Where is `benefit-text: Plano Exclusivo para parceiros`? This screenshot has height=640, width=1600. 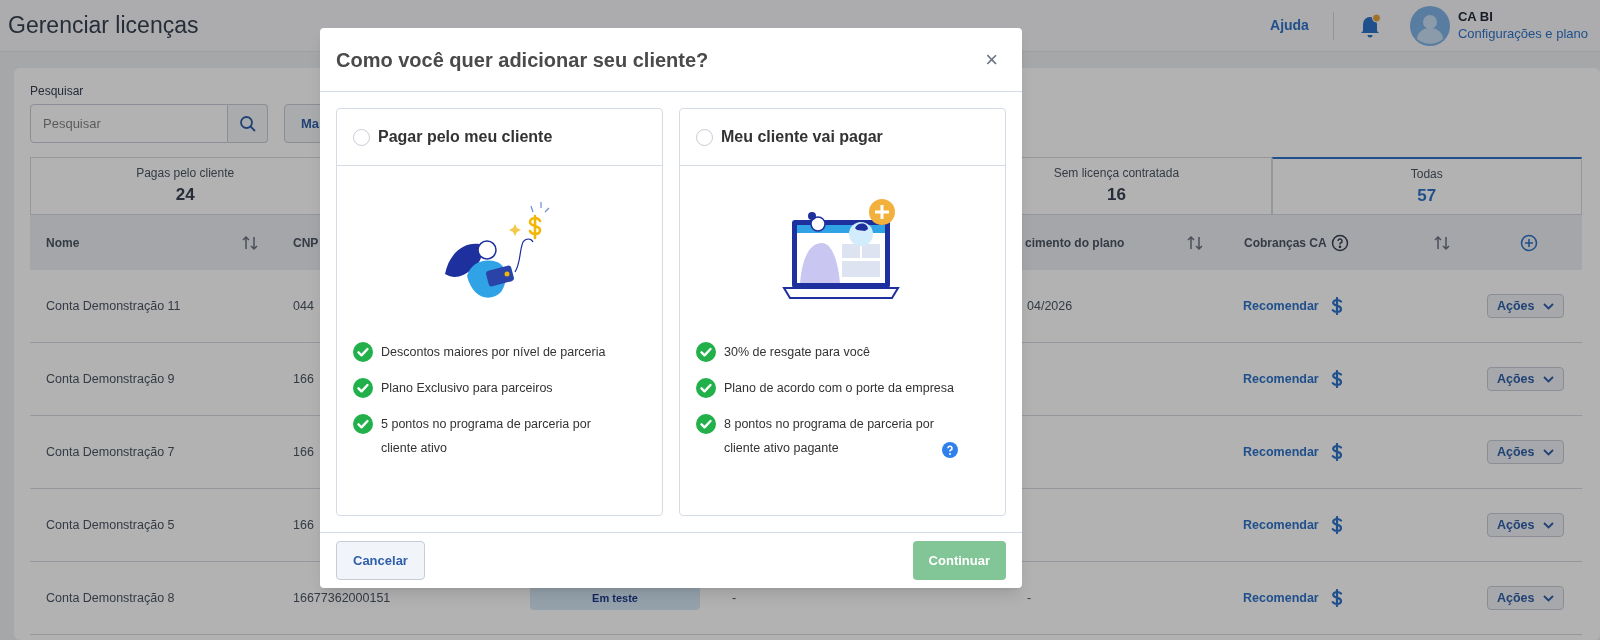 benefit-text: Plano Exclusivo para parceiros is located at coordinates (467, 388).